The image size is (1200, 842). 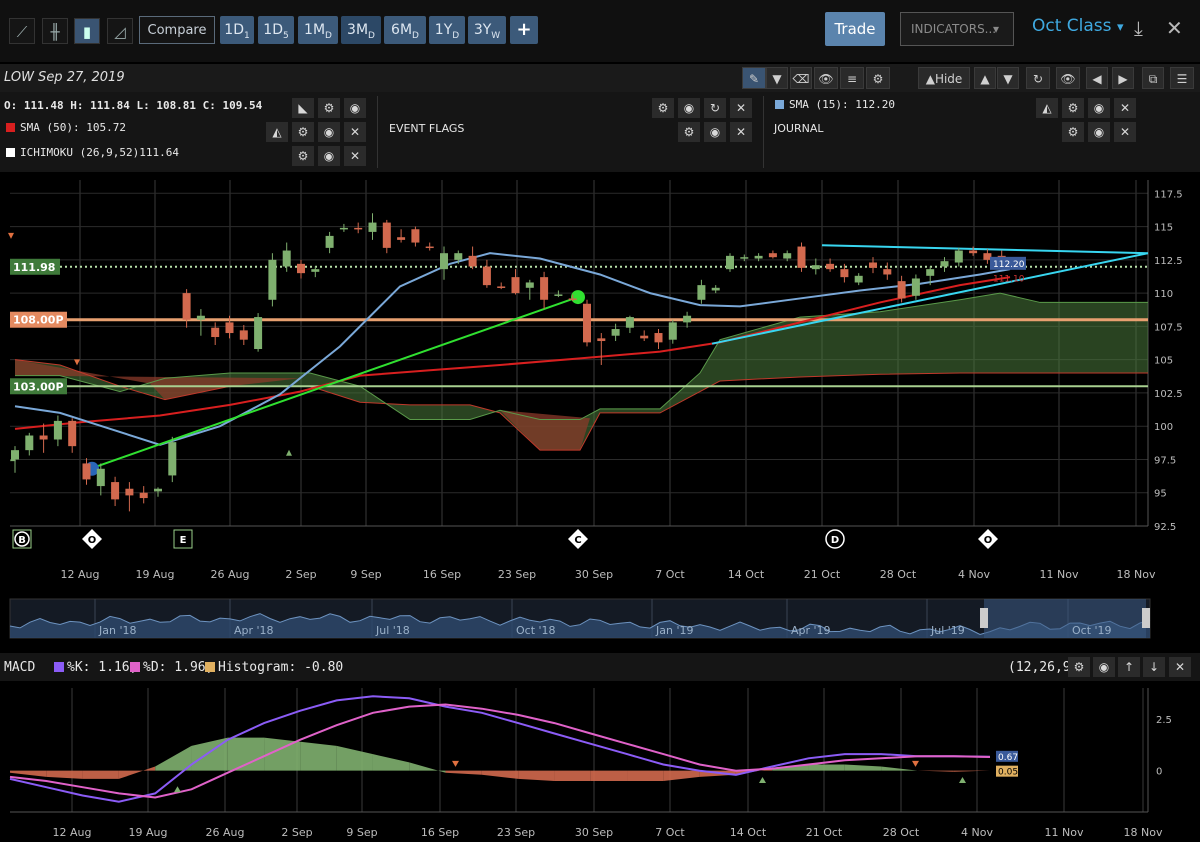 What do you see at coordinates (177, 30) in the screenshot?
I see `compare-button: Compare` at bounding box center [177, 30].